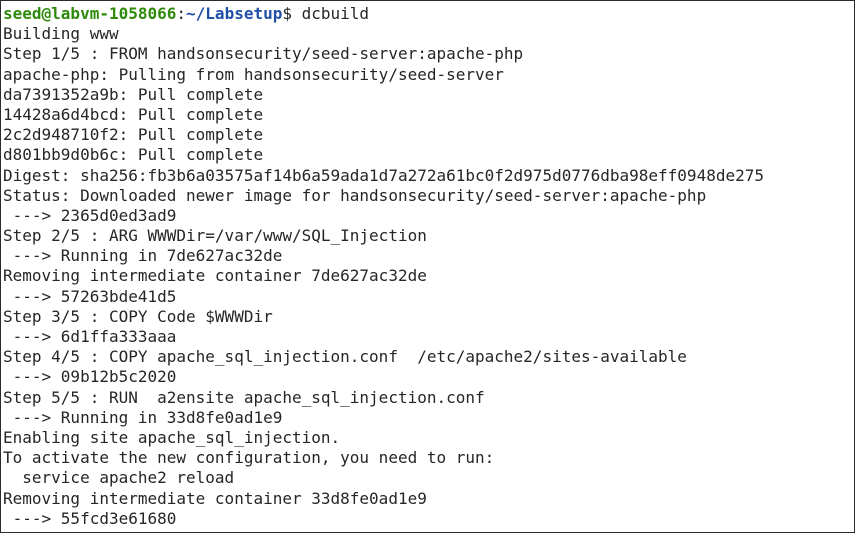 The height and width of the screenshot is (533, 855). Describe the element at coordinates (133, 94) in the screenshot. I see `output-line: da7391352a9b: Pull complete` at that location.